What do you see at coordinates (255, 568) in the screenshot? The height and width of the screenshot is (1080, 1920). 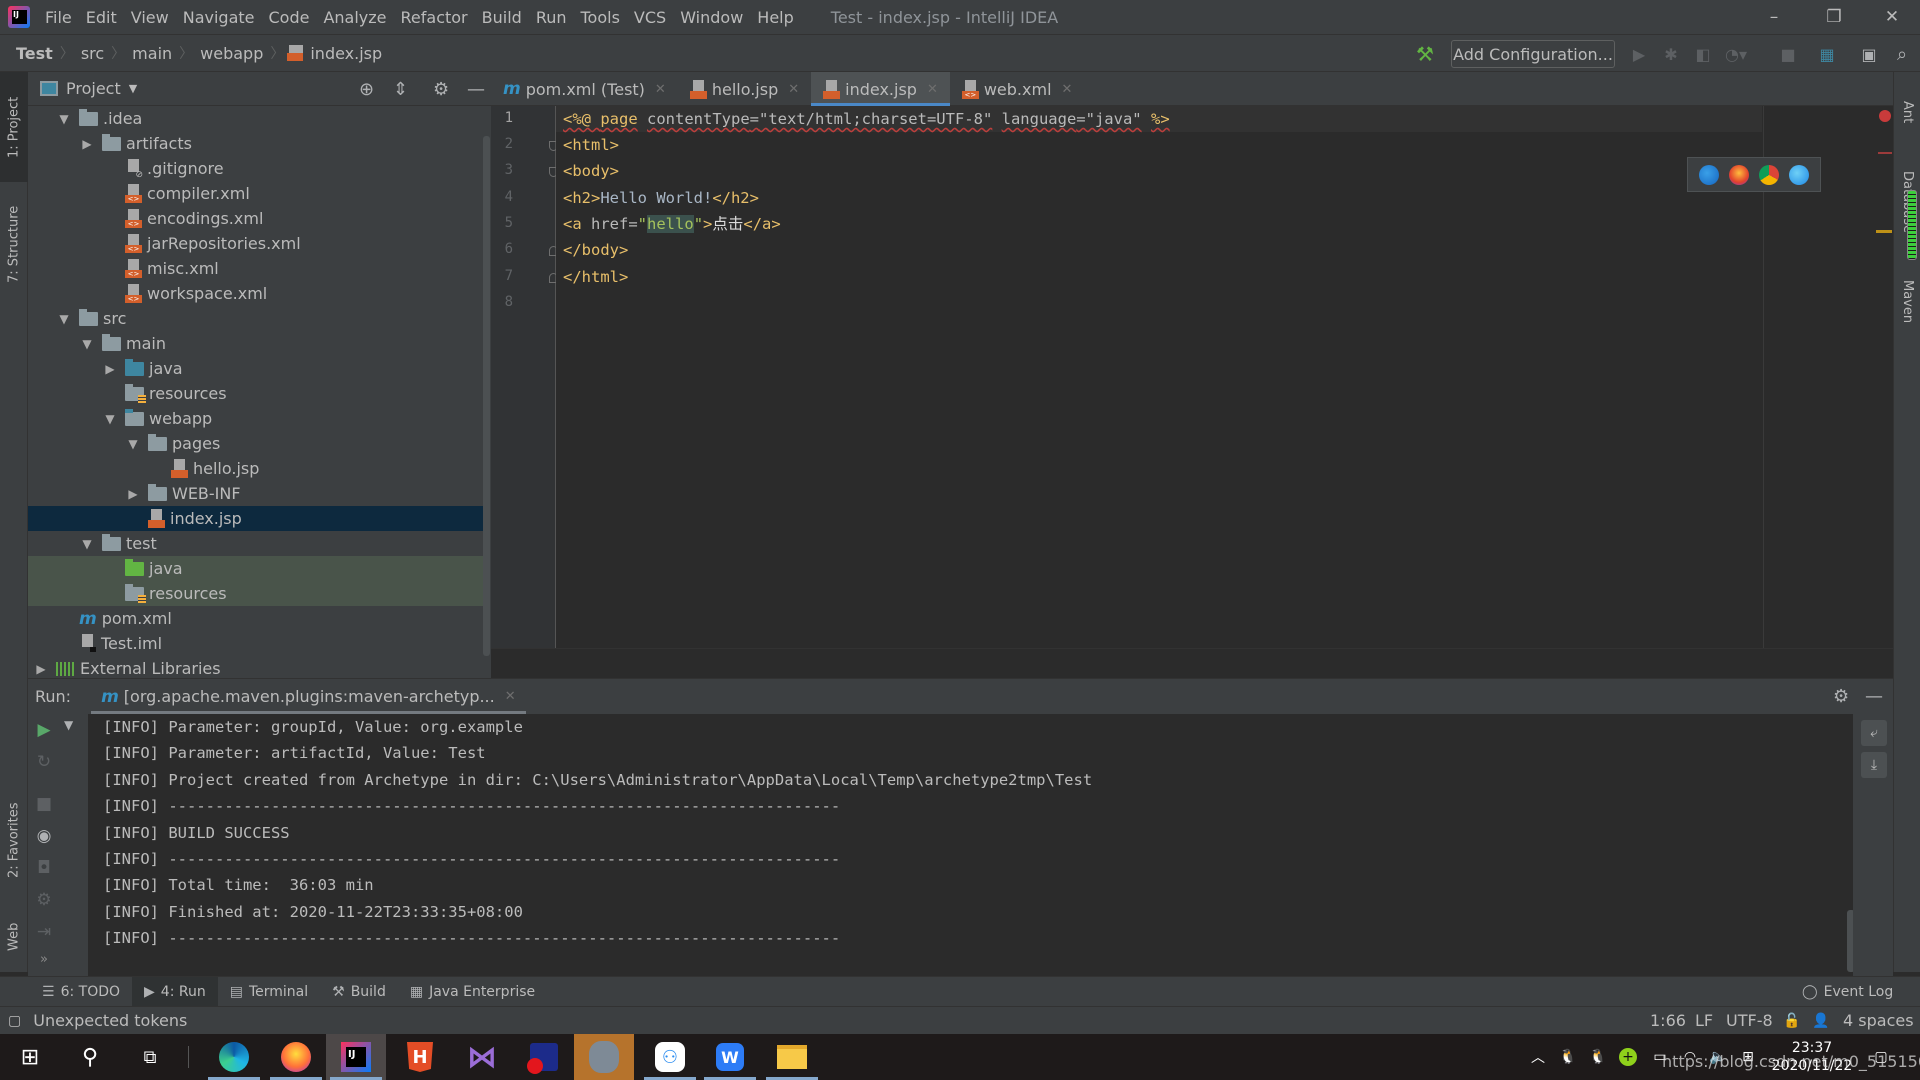 I see `tree-item: java` at bounding box center [255, 568].